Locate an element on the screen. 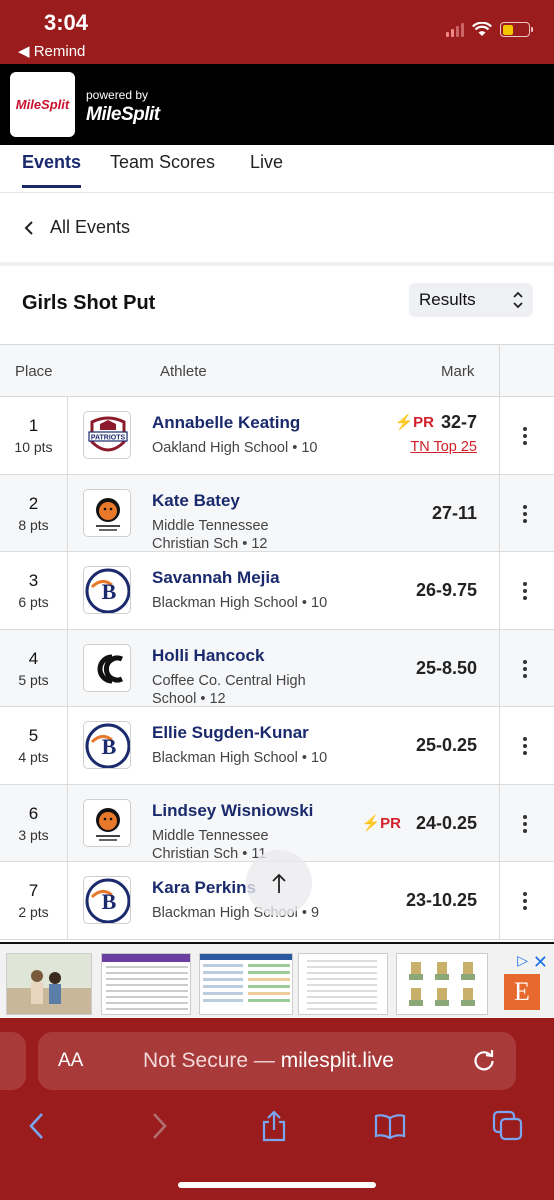  ad-image-spreadsheet is located at coordinates (246, 984).